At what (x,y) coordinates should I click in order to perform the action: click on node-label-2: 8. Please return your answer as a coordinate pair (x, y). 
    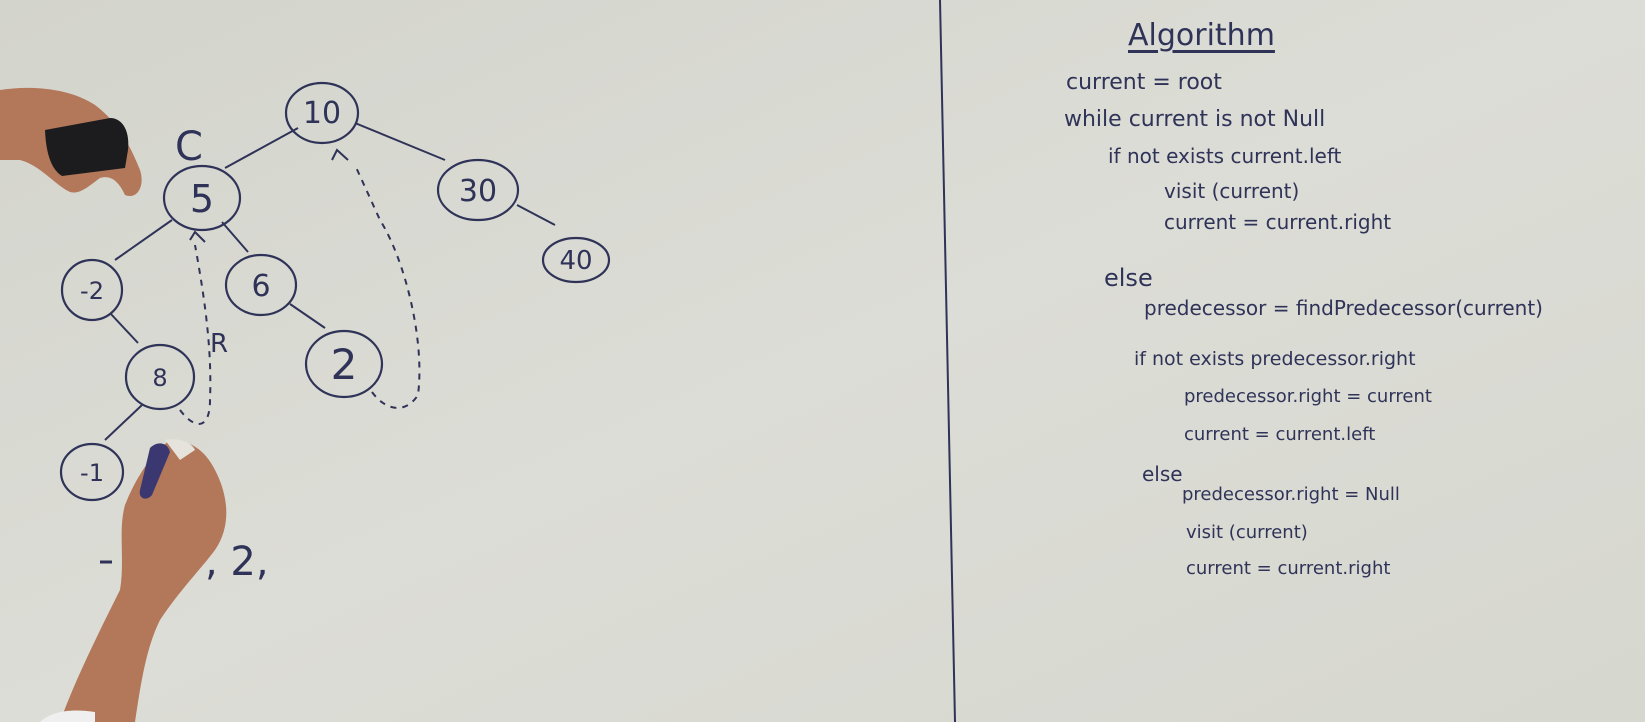
    Looking at the image, I should click on (159, 378).